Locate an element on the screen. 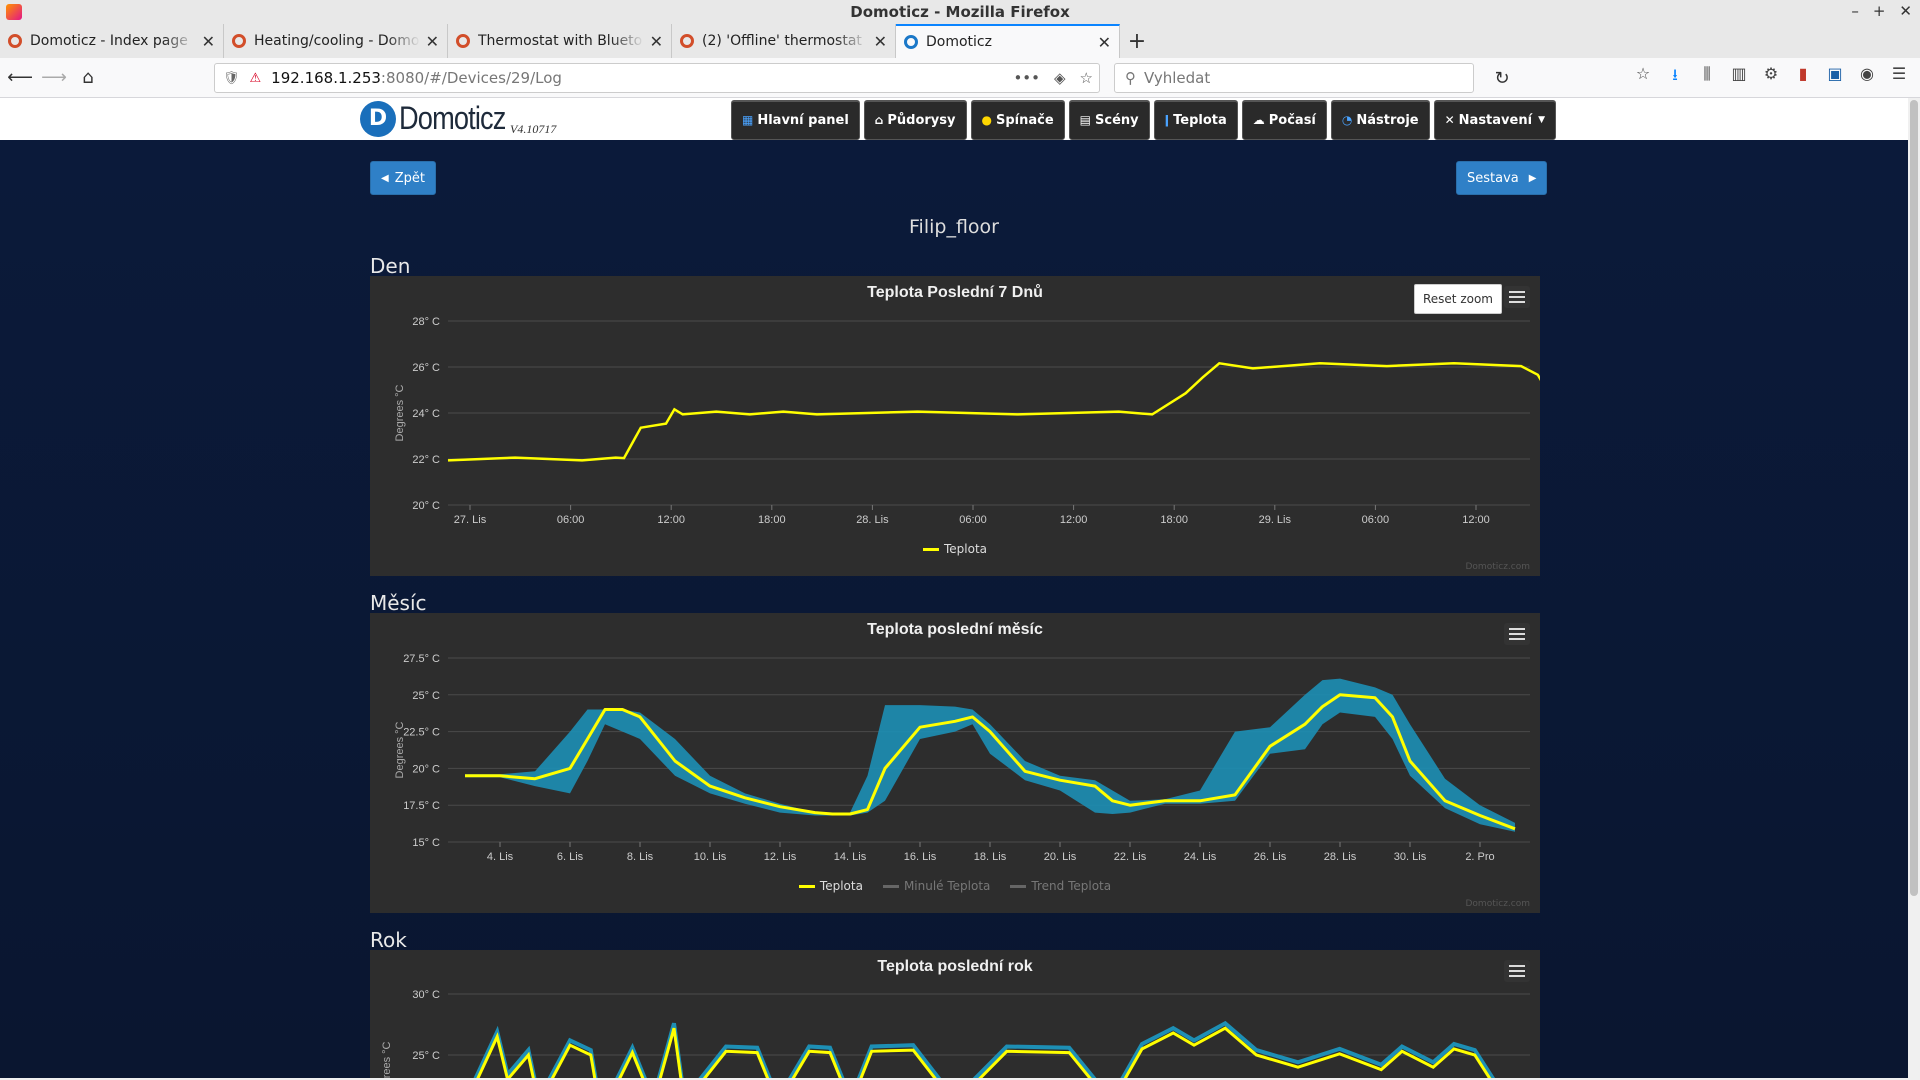  extension-icon: ▣ is located at coordinates (1835, 77).